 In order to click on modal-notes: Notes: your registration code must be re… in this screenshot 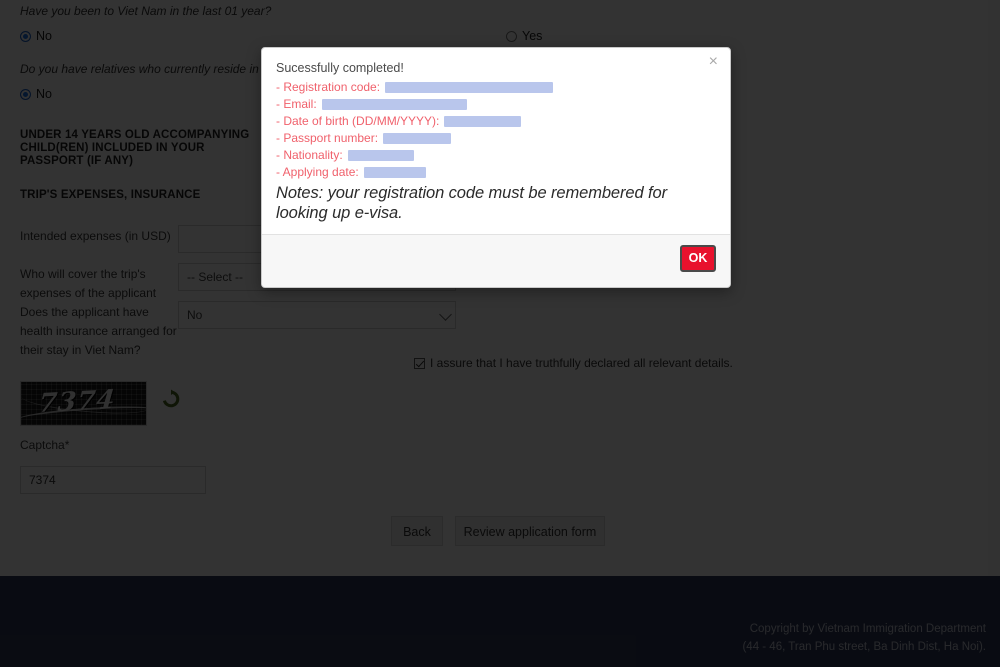, I will do `click(471, 203)`.